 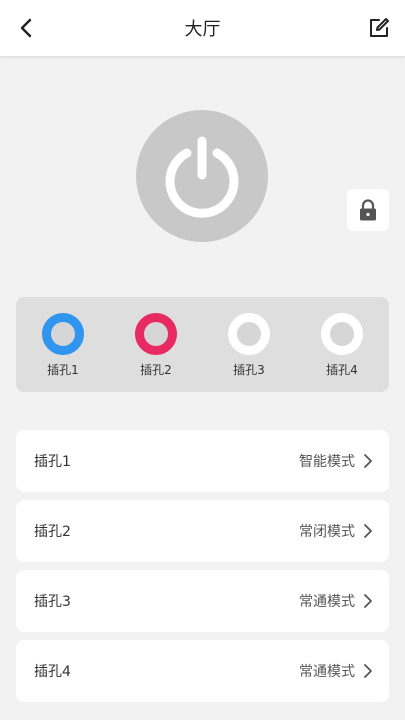 I want to click on page-title: 大厅, so click(x=202, y=29).